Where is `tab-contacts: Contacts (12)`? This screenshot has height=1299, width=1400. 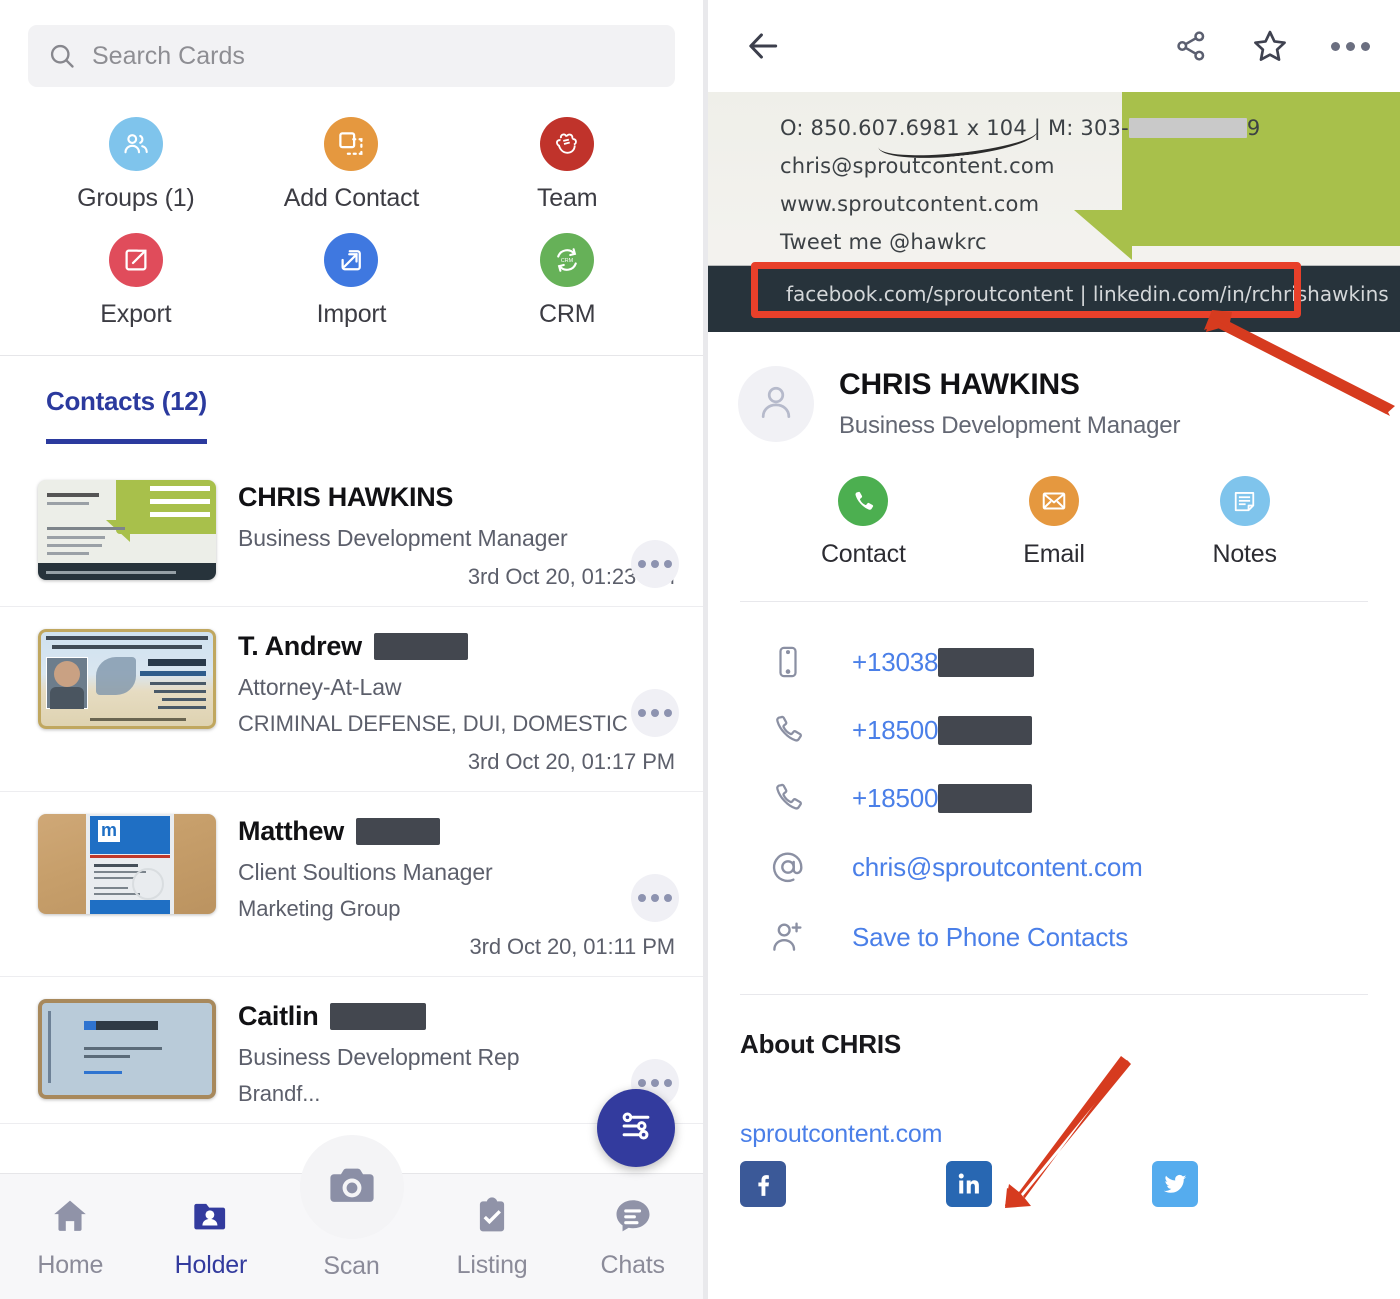
tab-contacts: Contacts (12) is located at coordinates (126, 415).